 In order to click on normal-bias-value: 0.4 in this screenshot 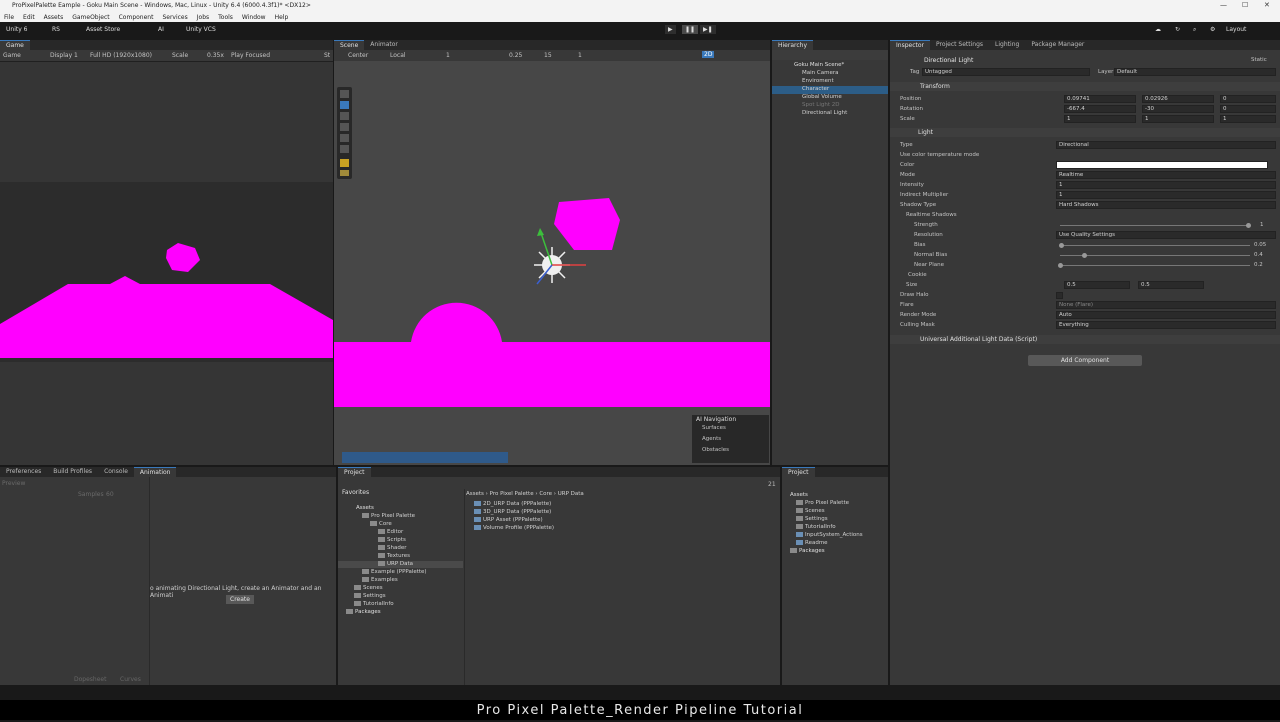, I will do `click(1258, 255)`.